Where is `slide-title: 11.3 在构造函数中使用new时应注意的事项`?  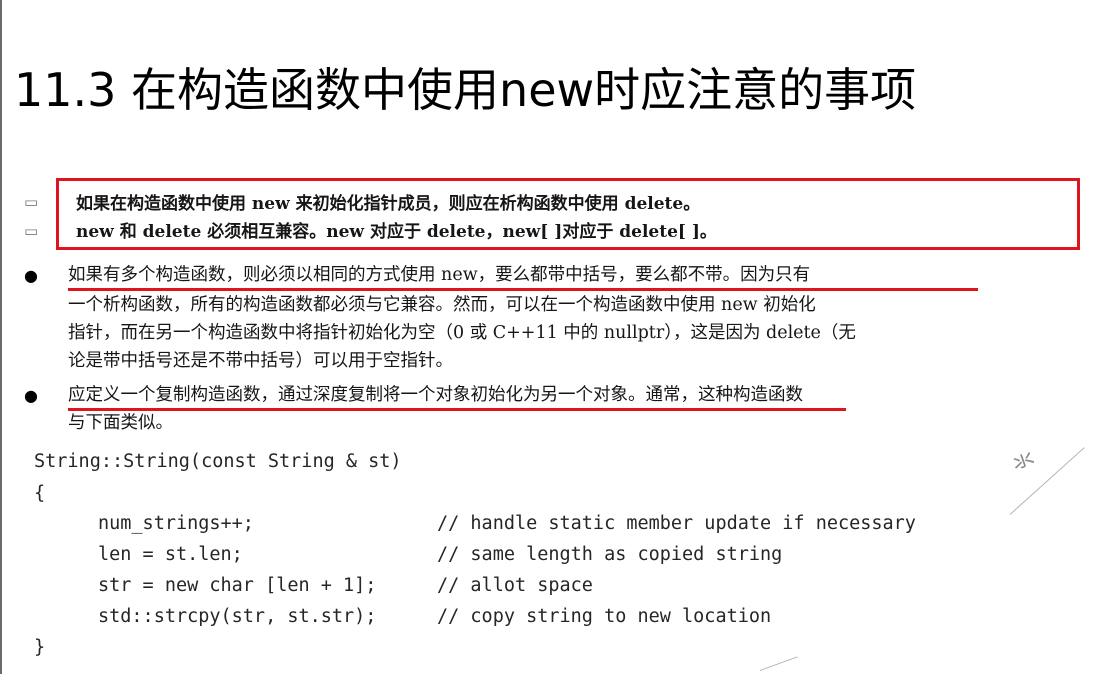 slide-title: 11.3 在构造函数中使用new时应注意的事项 is located at coordinates (465, 90).